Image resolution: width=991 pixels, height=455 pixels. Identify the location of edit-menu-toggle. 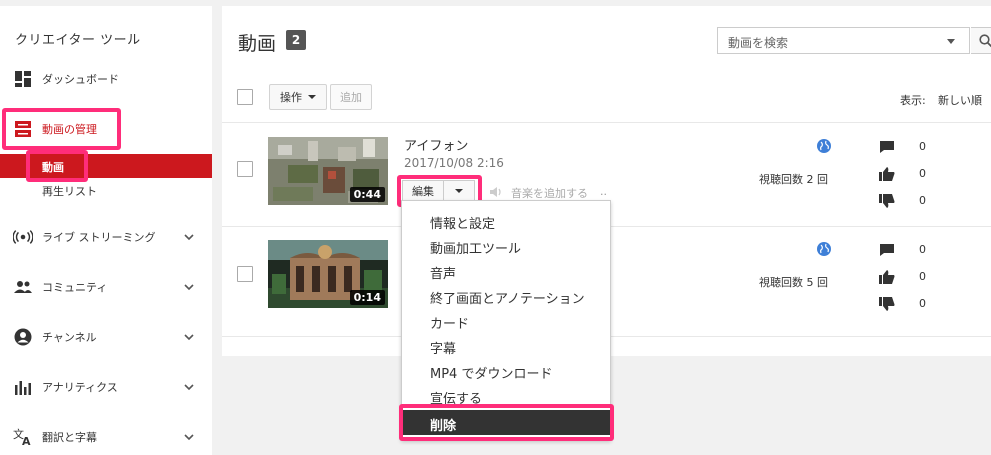
(459, 191).